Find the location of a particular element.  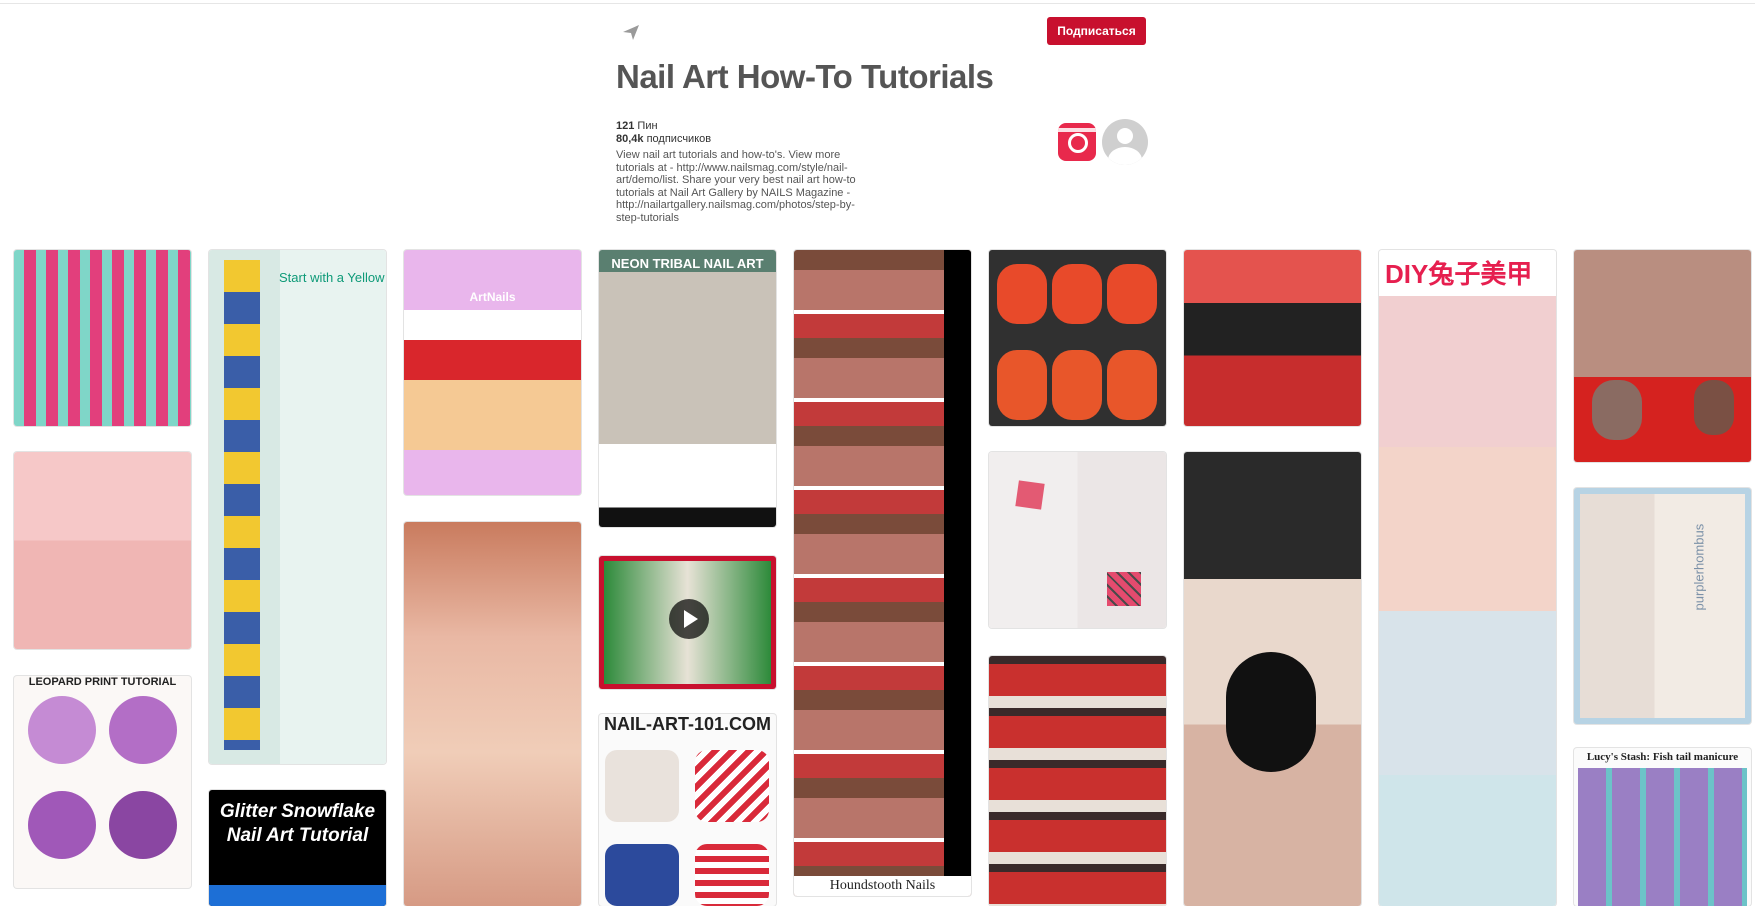

pin-caption: NAIL-ART-101.COM is located at coordinates (687, 724).